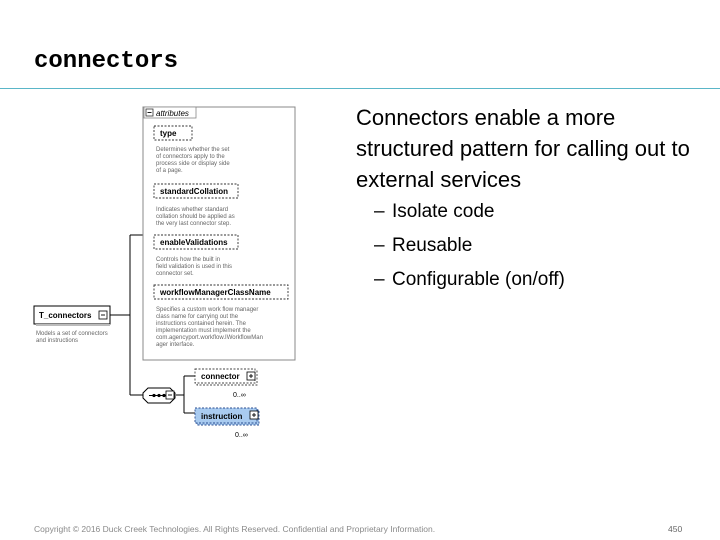  What do you see at coordinates (227, 423) in the screenshot?
I see `child-element-instruction: instruction 0..∞` at bounding box center [227, 423].